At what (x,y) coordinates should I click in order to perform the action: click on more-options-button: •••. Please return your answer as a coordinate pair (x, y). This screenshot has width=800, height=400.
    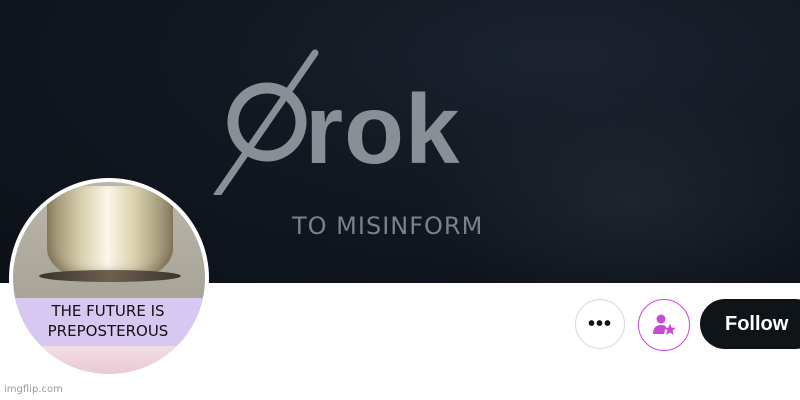
    Looking at the image, I should click on (600, 324).